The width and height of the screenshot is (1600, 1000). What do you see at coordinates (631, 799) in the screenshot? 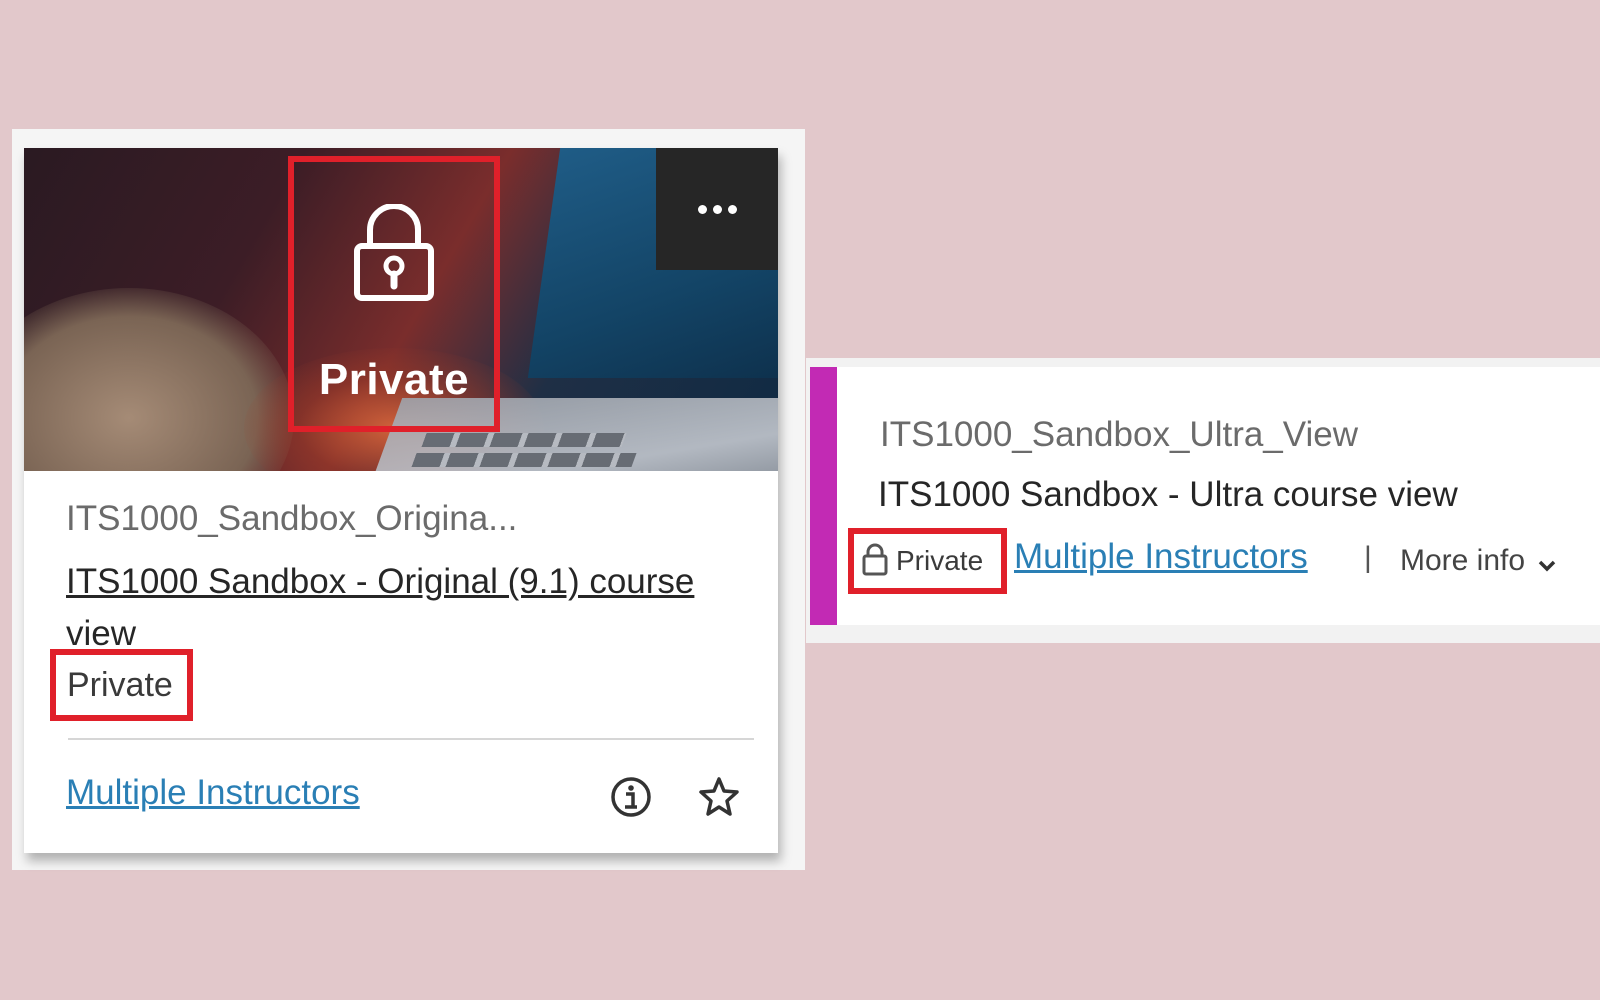
I see `info-icon` at bounding box center [631, 799].